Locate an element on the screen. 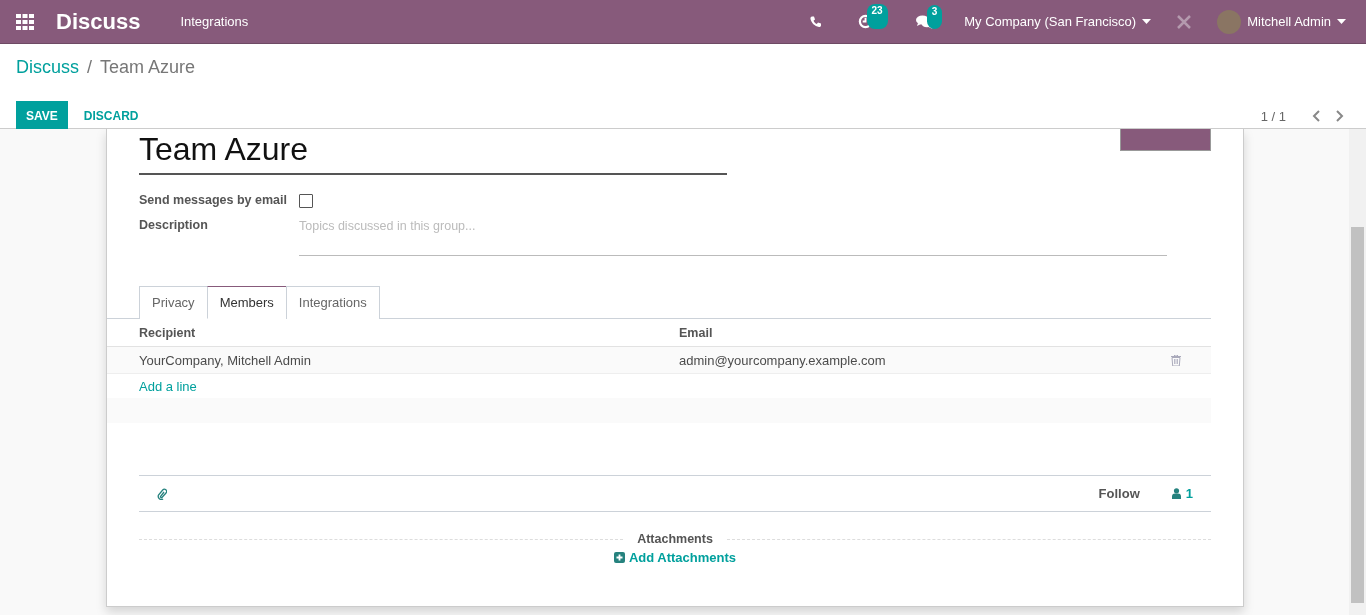 The height and width of the screenshot is (615, 1366). company-switcher: My Company (San Francisco) is located at coordinates (1058, 21).